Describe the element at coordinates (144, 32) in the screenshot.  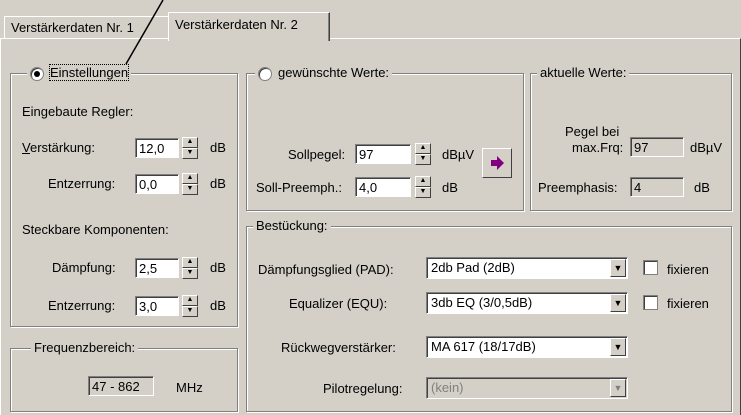
I see `annotation-pointer-line` at that location.